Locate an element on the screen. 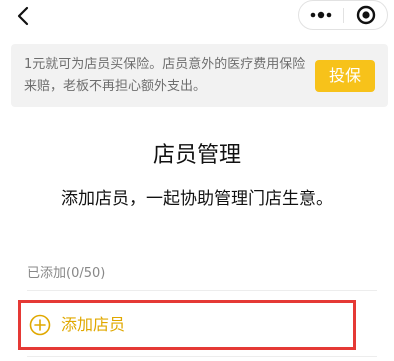  page-title: 店员管理 is located at coordinates (196, 155).